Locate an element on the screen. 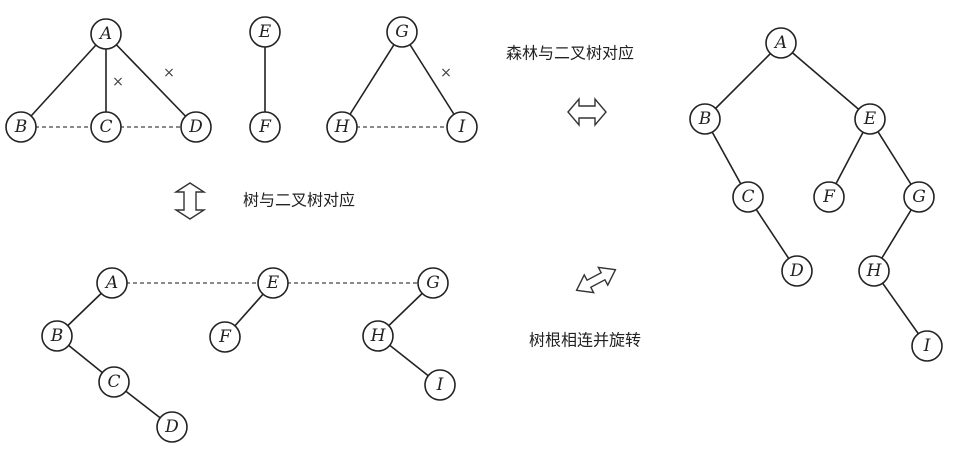  final-node-f: F is located at coordinates (829, 197).